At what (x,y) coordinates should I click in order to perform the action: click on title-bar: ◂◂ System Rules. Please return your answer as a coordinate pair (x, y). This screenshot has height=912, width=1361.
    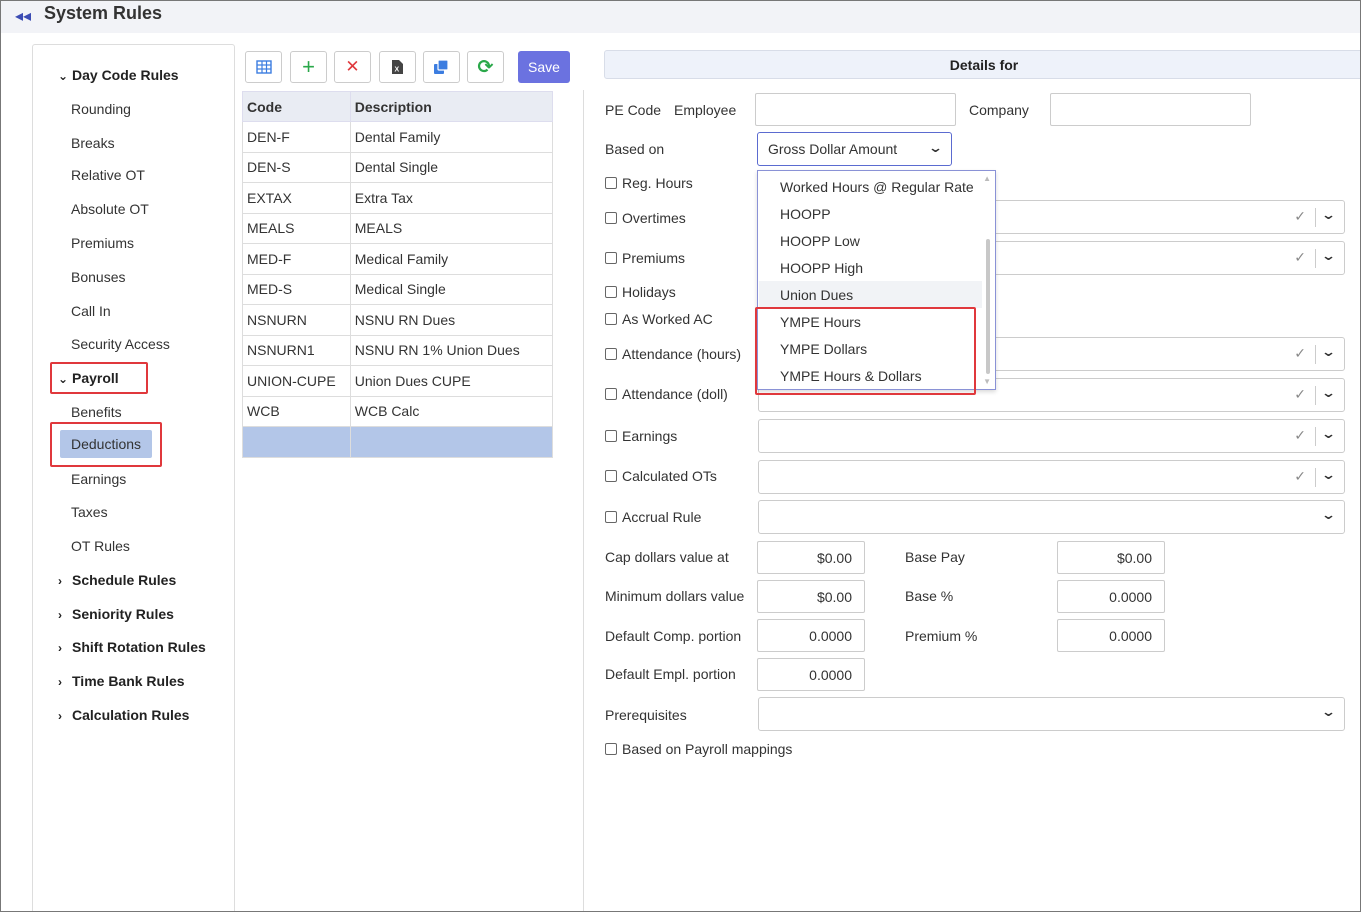
    Looking at the image, I should click on (680, 17).